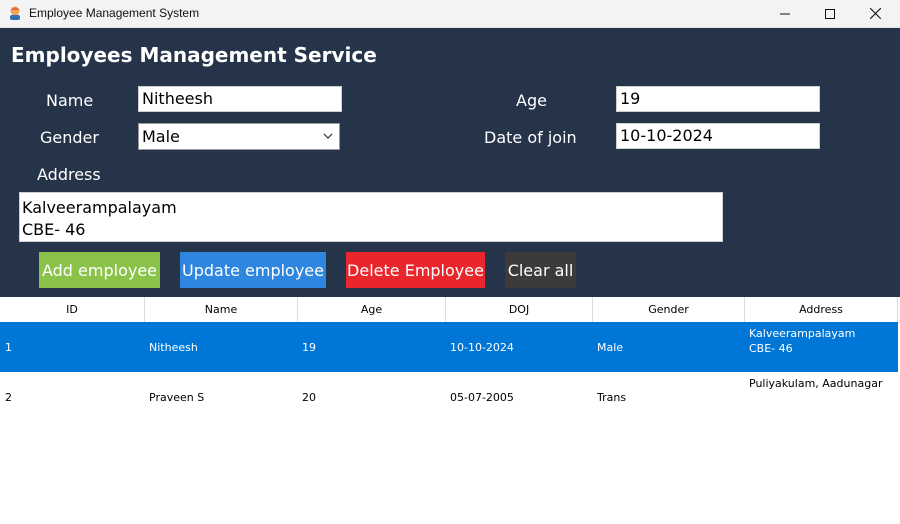  What do you see at coordinates (328, 136) in the screenshot?
I see `chevron-down-icon` at bounding box center [328, 136].